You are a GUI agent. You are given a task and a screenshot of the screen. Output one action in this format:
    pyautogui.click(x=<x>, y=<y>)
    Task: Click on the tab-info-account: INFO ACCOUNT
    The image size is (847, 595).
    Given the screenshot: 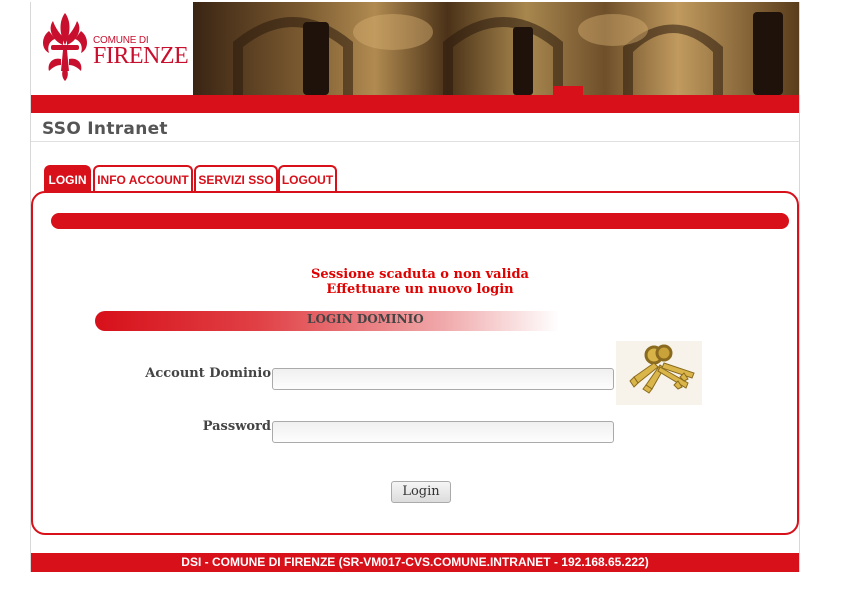 What is the action you would take?
    pyautogui.click(x=143, y=178)
    